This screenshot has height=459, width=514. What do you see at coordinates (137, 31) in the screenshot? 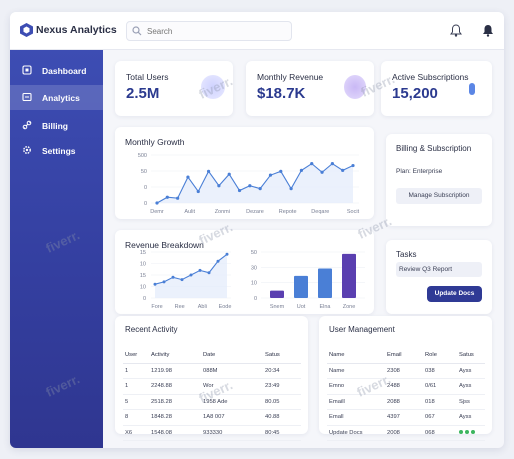
I see `search-icon` at bounding box center [137, 31].